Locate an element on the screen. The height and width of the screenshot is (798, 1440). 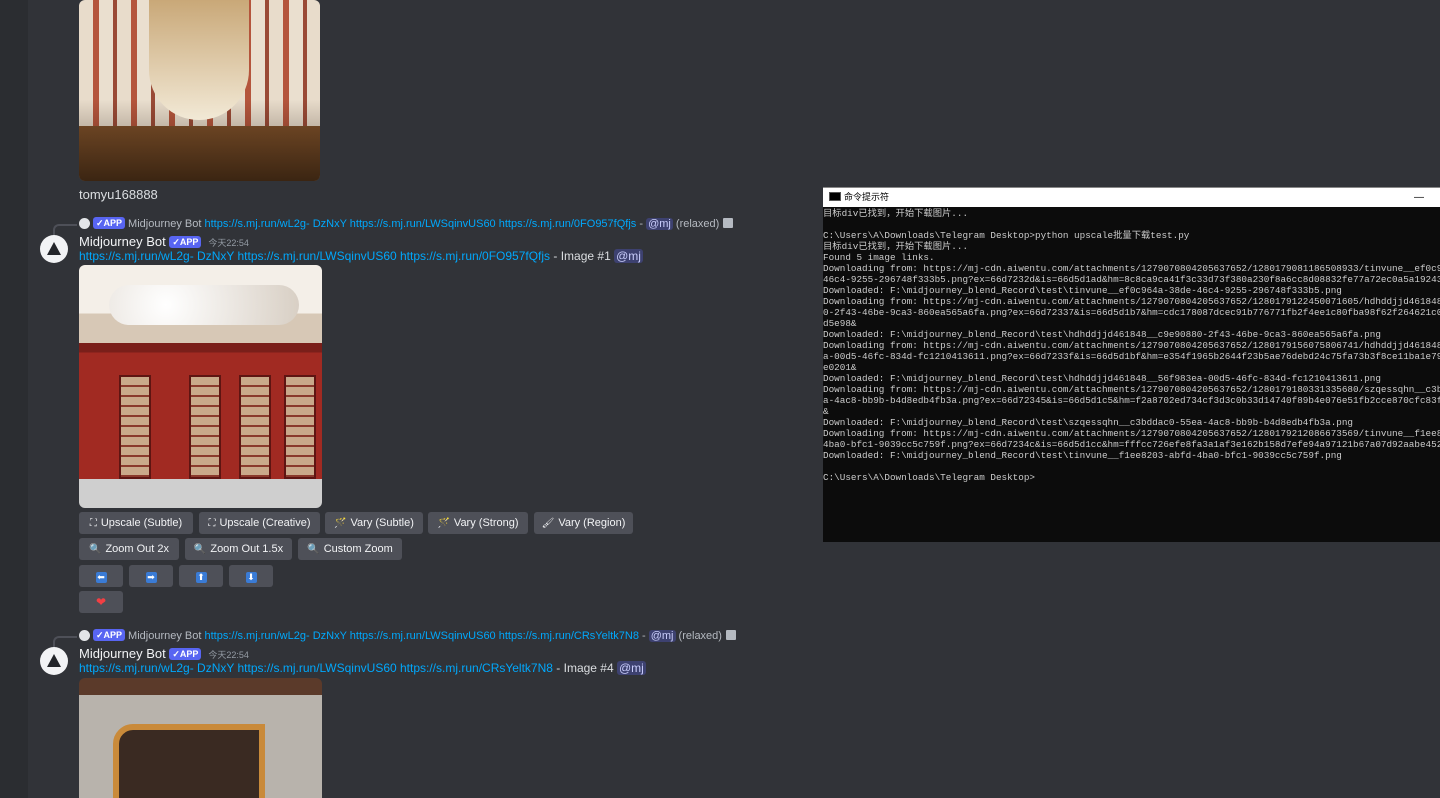
image-attachment-building is located at coordinates (200, 738).